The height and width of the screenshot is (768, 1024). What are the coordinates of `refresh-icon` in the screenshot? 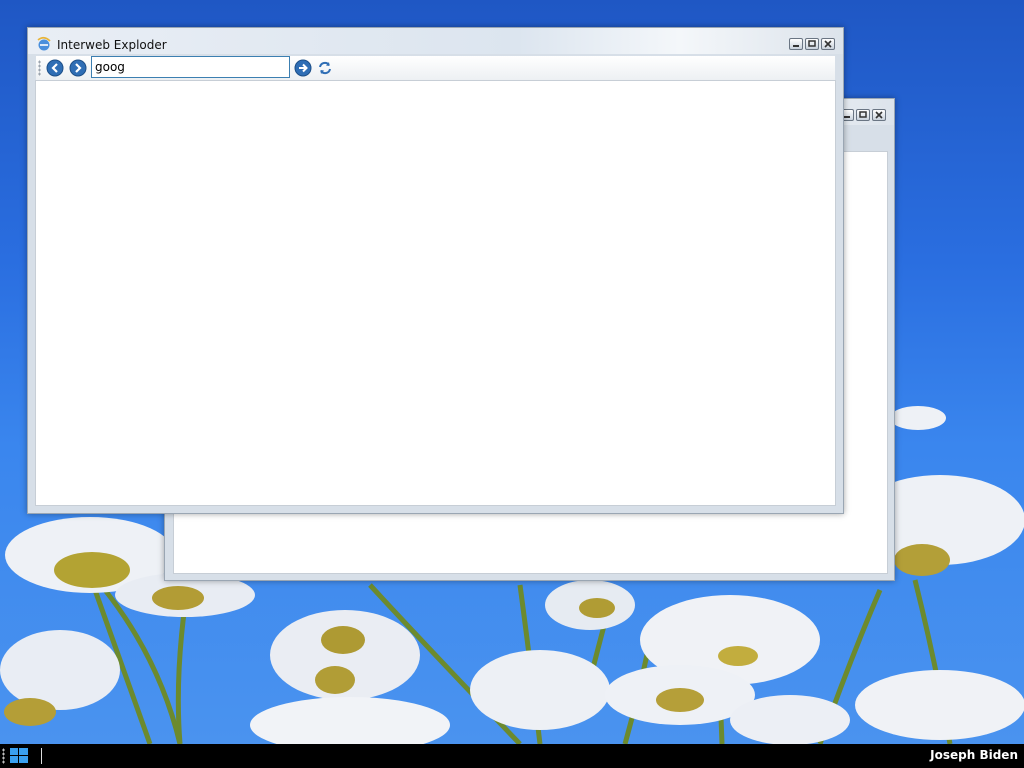 It's located at (325, 68).